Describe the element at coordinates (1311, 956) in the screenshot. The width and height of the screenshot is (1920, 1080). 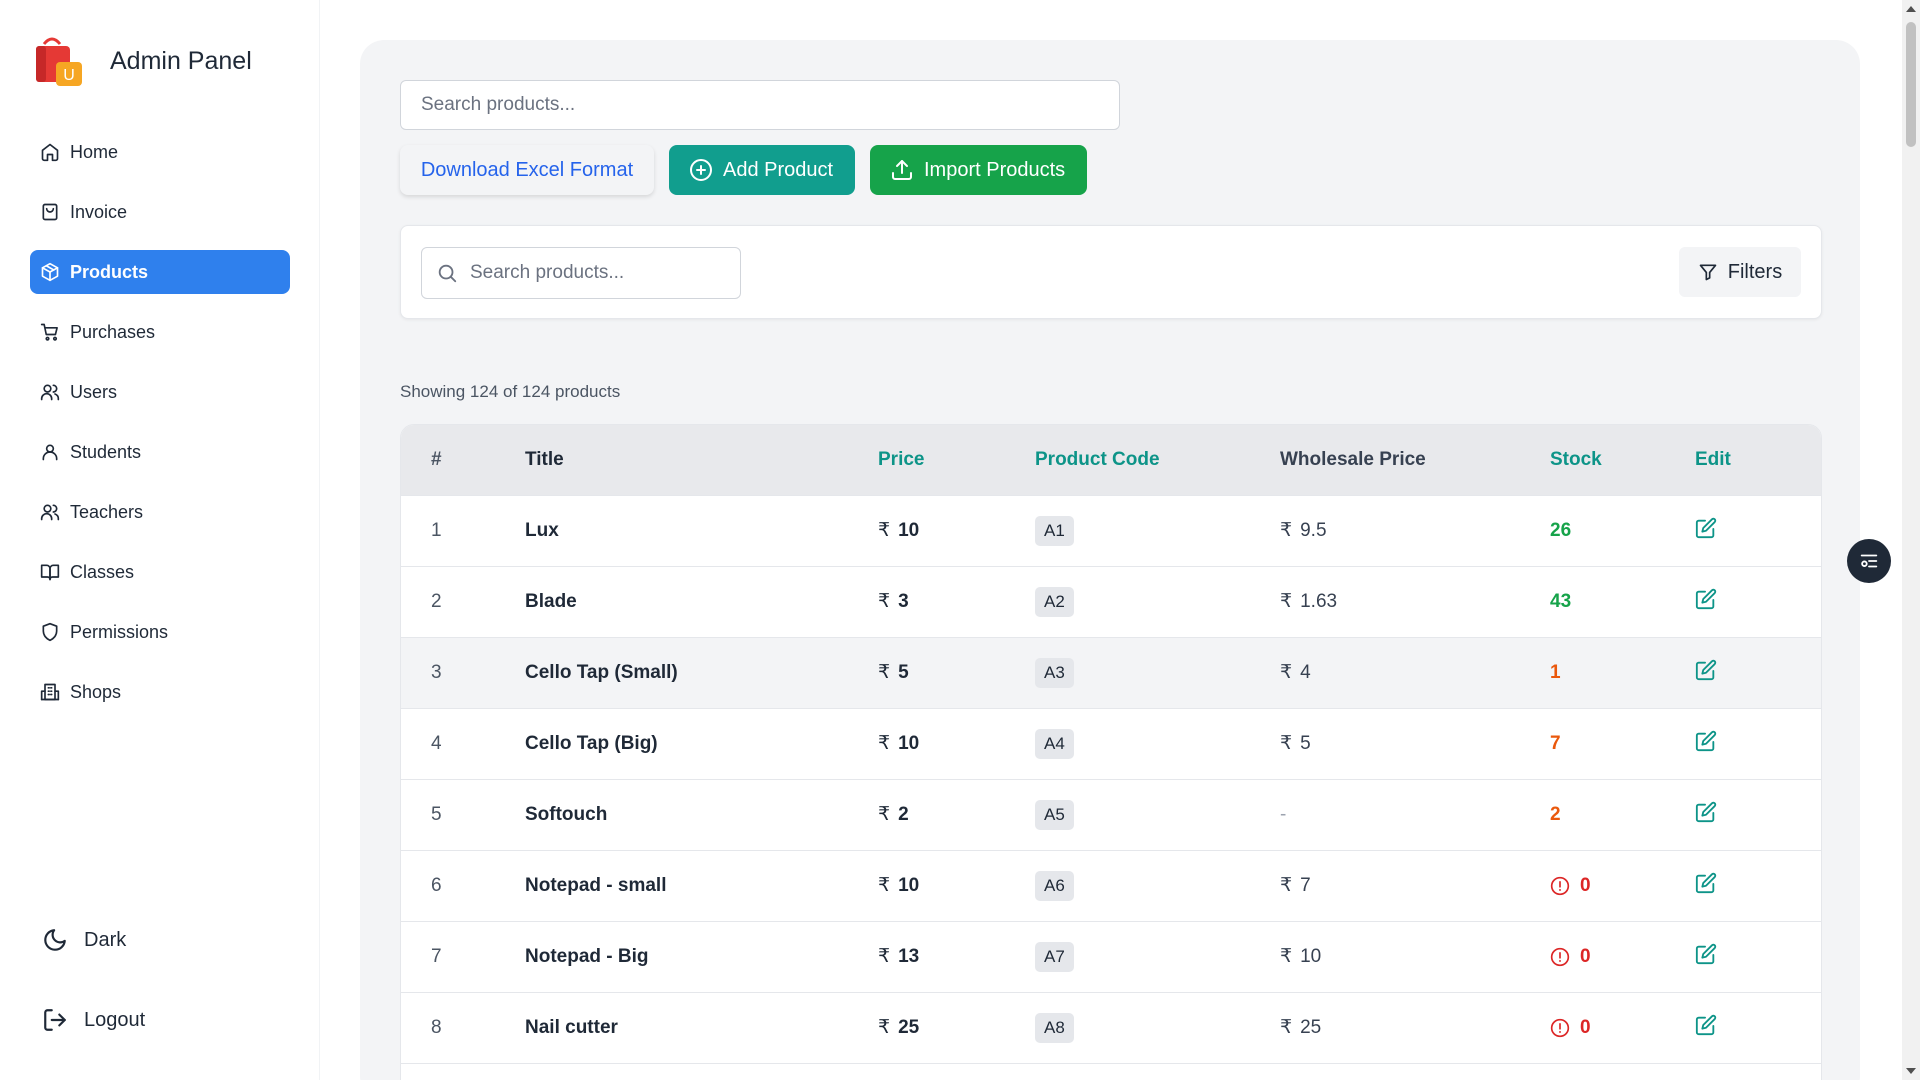
I see `wholesale-value: 10` at that location.